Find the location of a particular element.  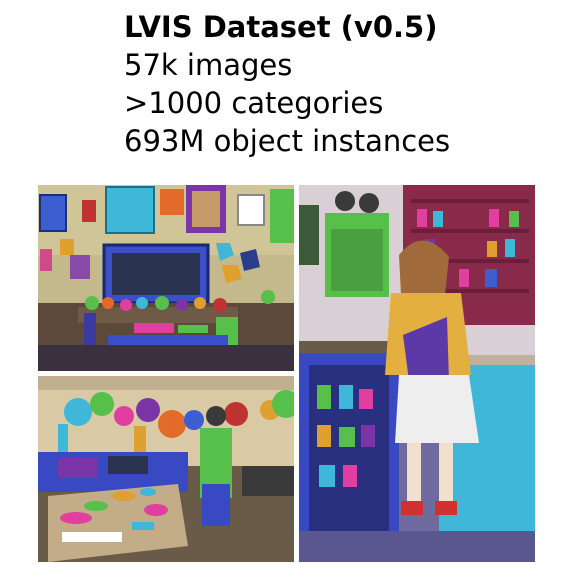

dataset-title: LVIS Dataset (v0.5) is located at coordinates (281, 27).